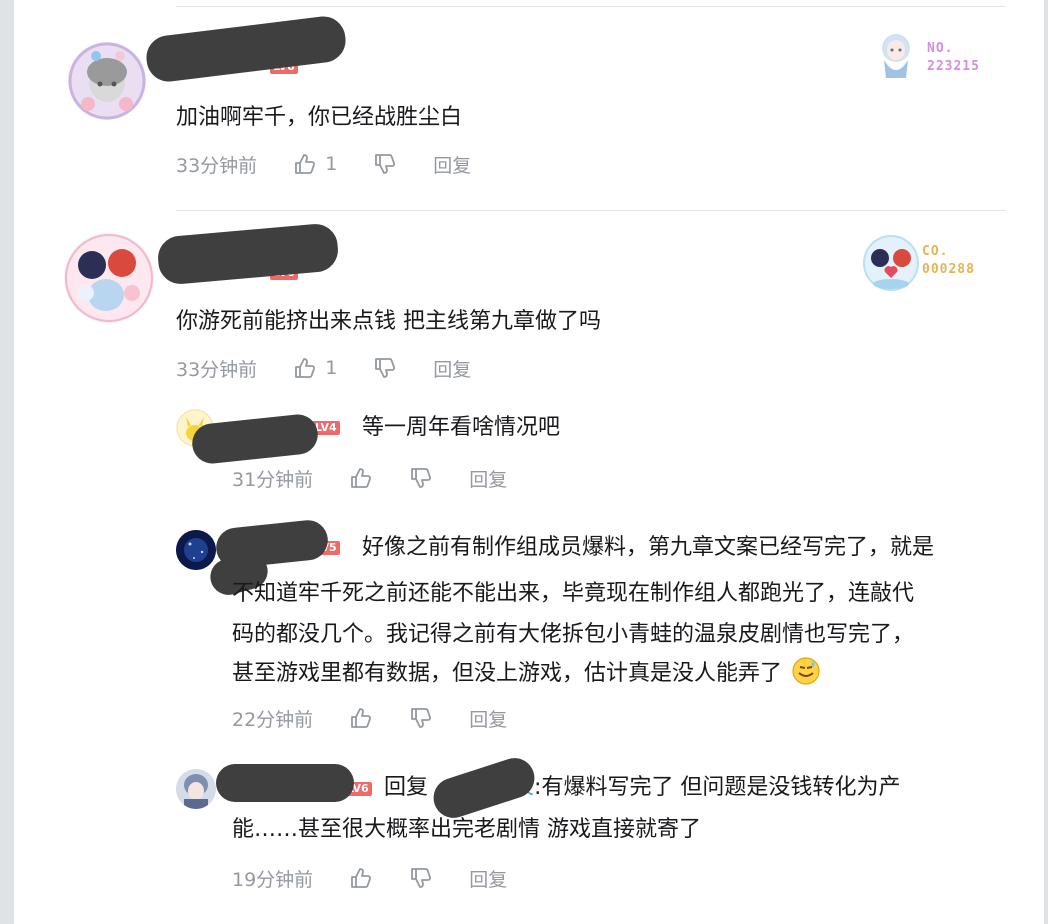 The width and height of the screenshot is (1048, 924). What do you see at coordinates (648, 547) in the screenshot?
I see `reply-text-line: 好像之前有制作组成员爆料，第九章文案已经写完了，就是` at bounding box center [648, 547].